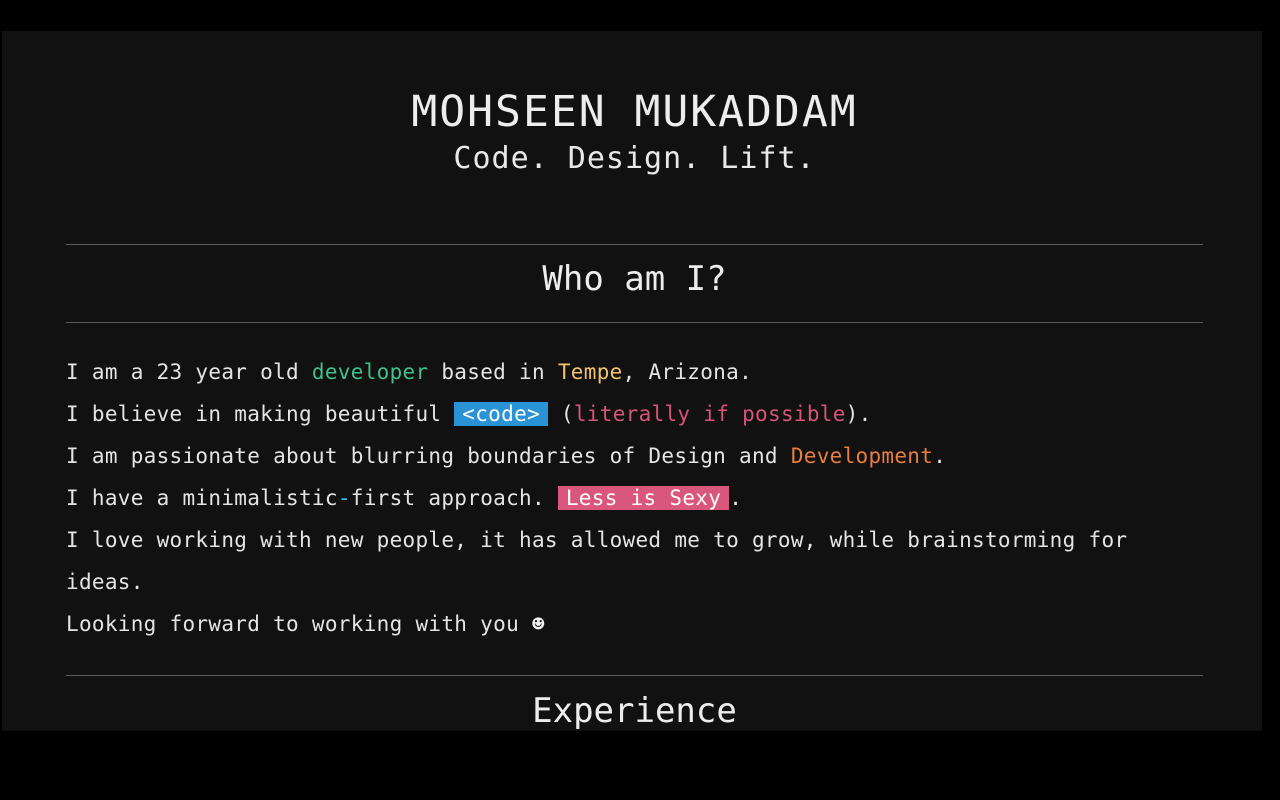 This screenshot has width=1280, height=800. What do you see at coordinates (501, 414) in the screenshot?
I see `code-badge: <code>` at bounding box center [501, 414].